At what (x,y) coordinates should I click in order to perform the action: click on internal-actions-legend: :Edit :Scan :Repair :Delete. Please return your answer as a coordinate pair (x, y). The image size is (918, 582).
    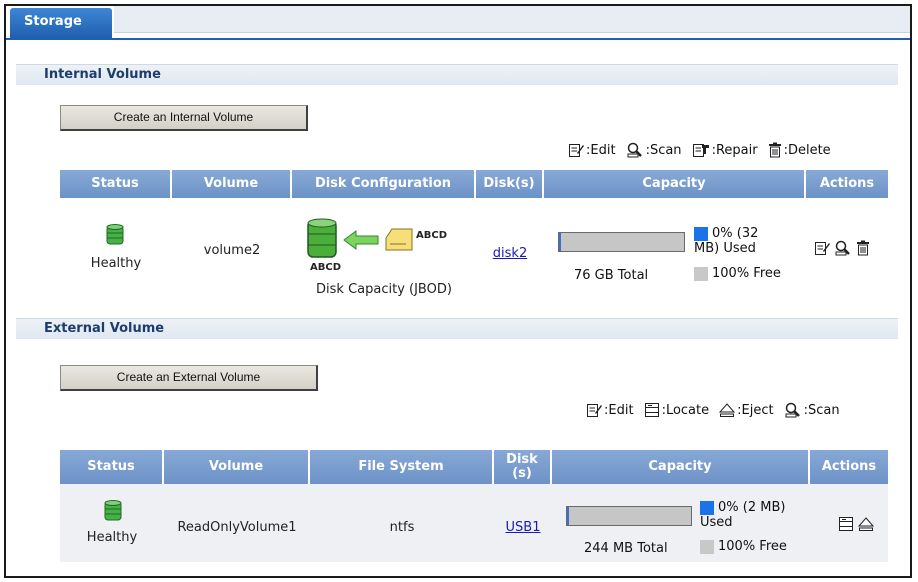
    Looking at the image, I should click on (699, 150).